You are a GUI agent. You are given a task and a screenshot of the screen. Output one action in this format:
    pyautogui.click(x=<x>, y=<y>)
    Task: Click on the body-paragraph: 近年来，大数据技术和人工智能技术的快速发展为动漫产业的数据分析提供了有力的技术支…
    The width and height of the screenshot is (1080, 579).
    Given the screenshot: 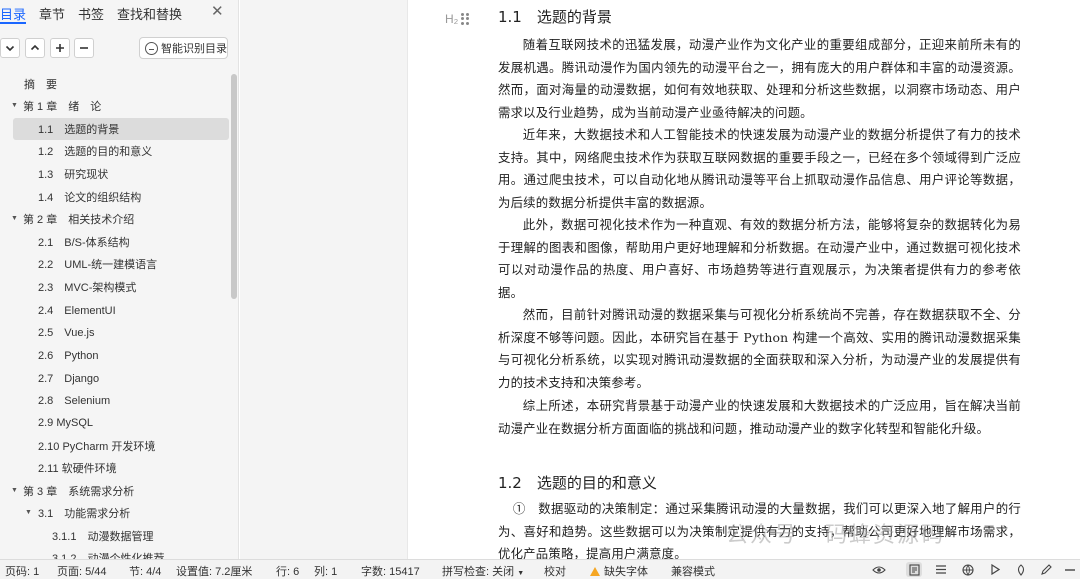 What is the action you would take?
    pyautogui.click(x=759, y=168)
    